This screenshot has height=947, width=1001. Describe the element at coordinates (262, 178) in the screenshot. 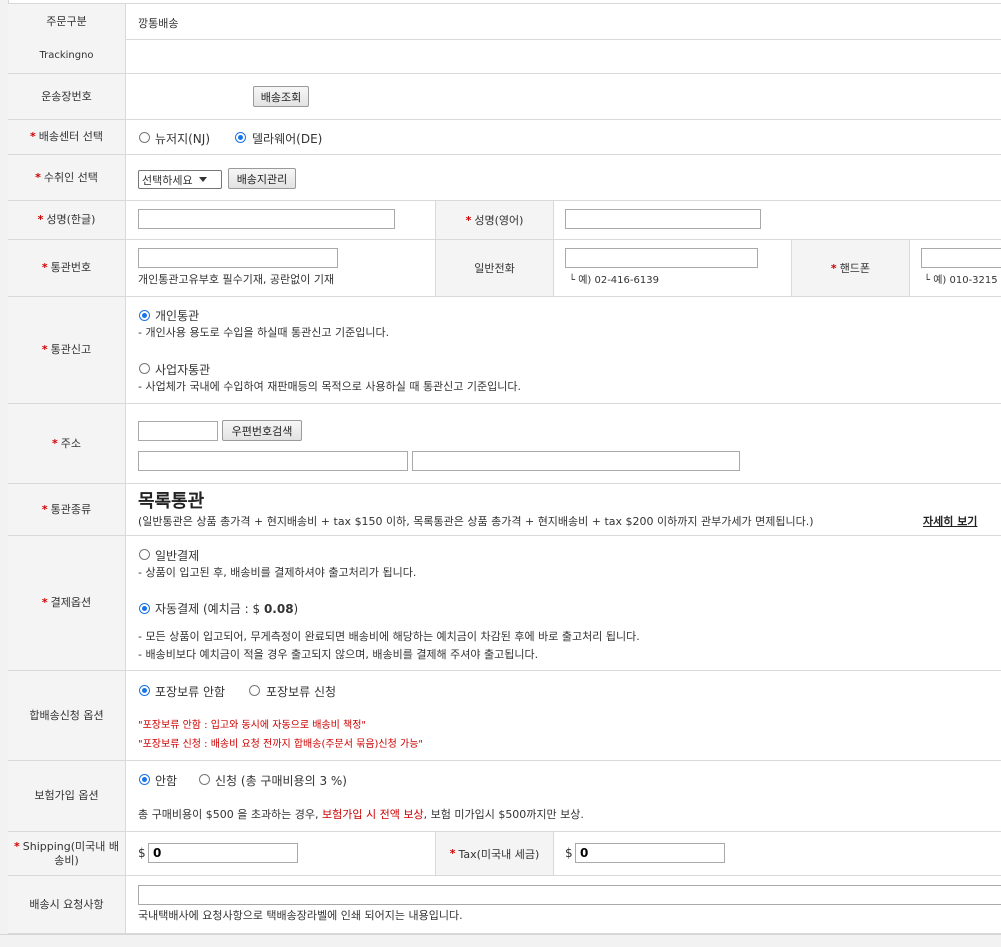

I see `address-book-button: 배송지관리` at that location.